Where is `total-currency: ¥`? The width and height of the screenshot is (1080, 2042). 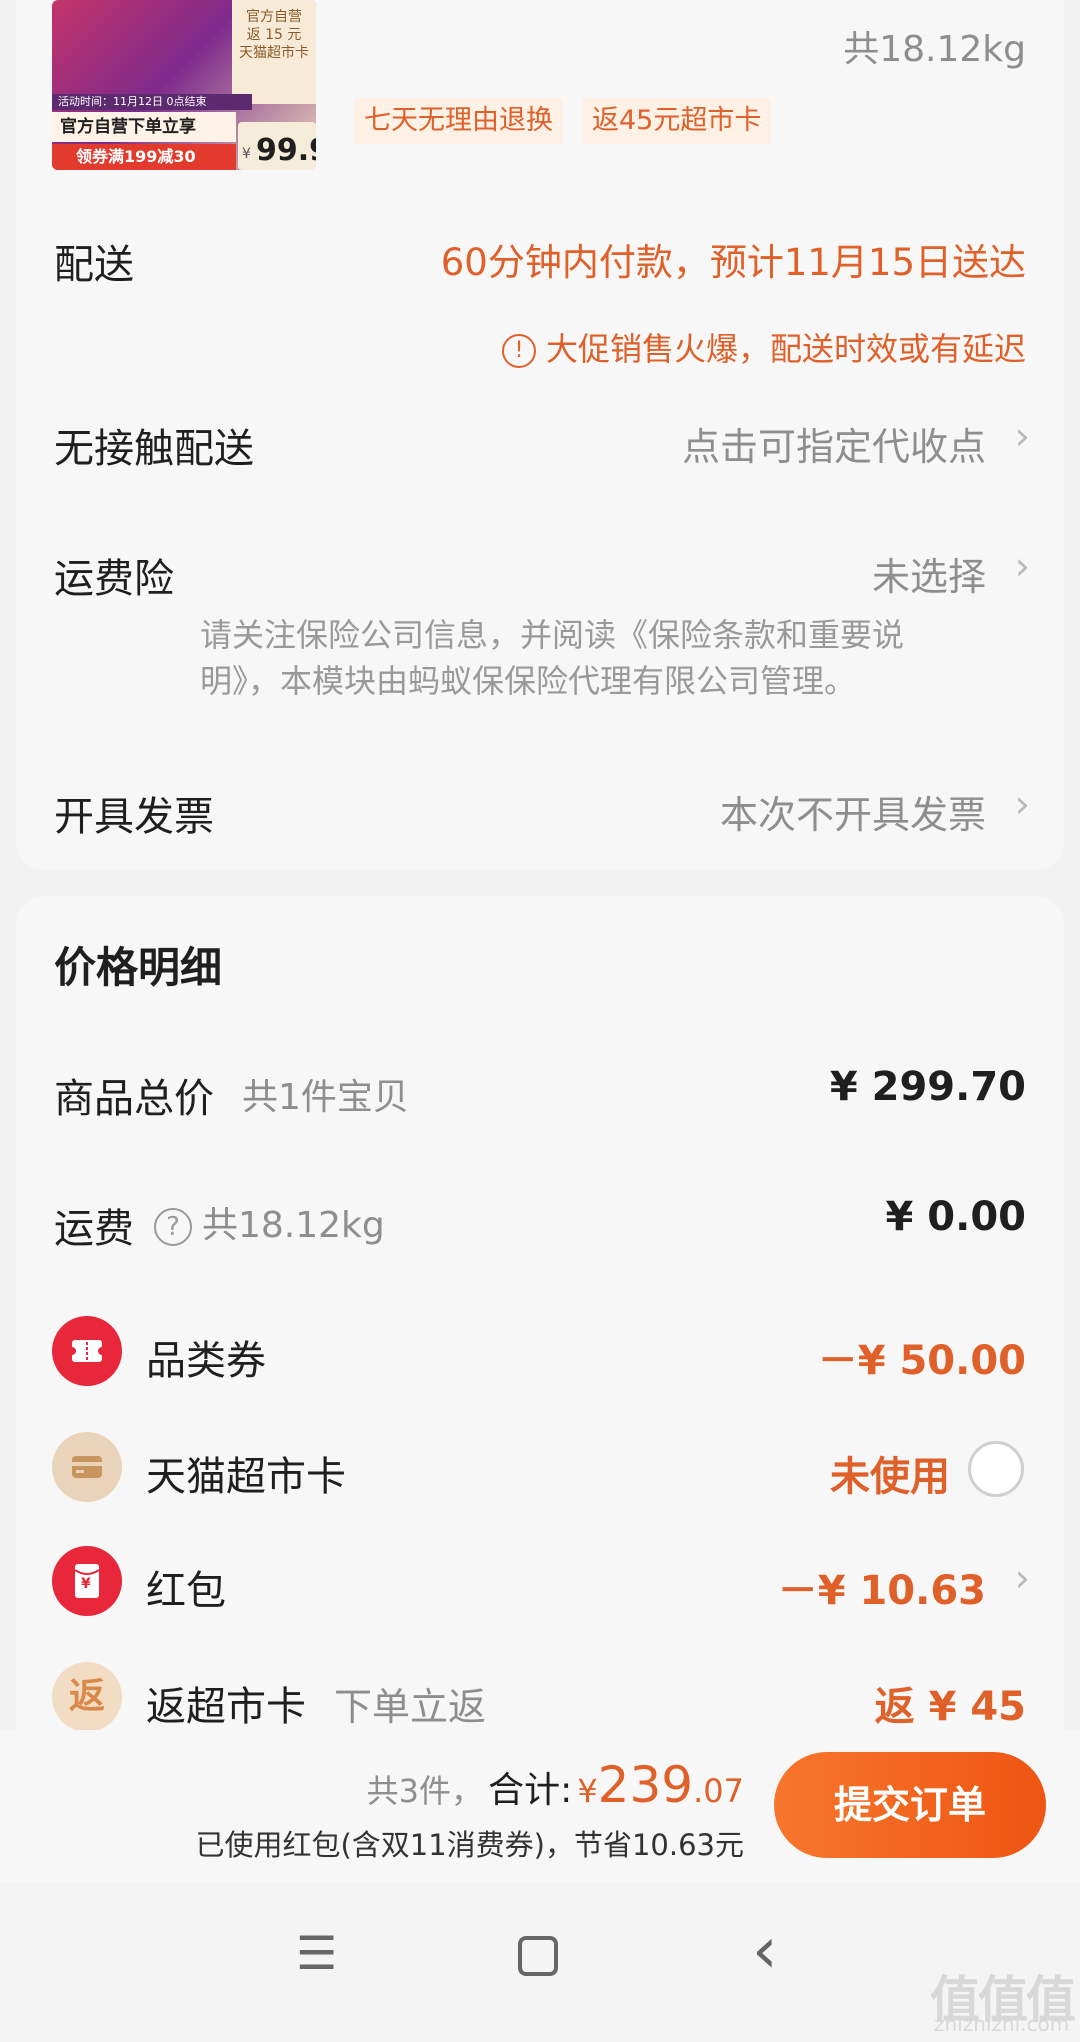
total-currency: ¥ is located at coordinates (587, 1791).